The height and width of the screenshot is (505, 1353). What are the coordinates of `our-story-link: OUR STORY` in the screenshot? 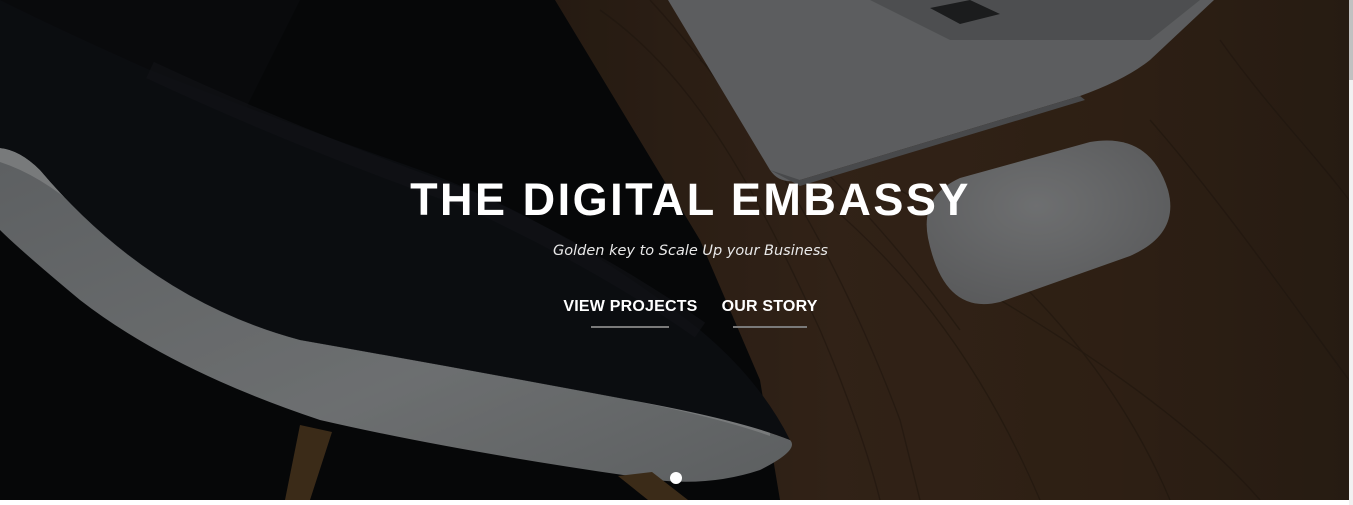 It's located at (770, 313).